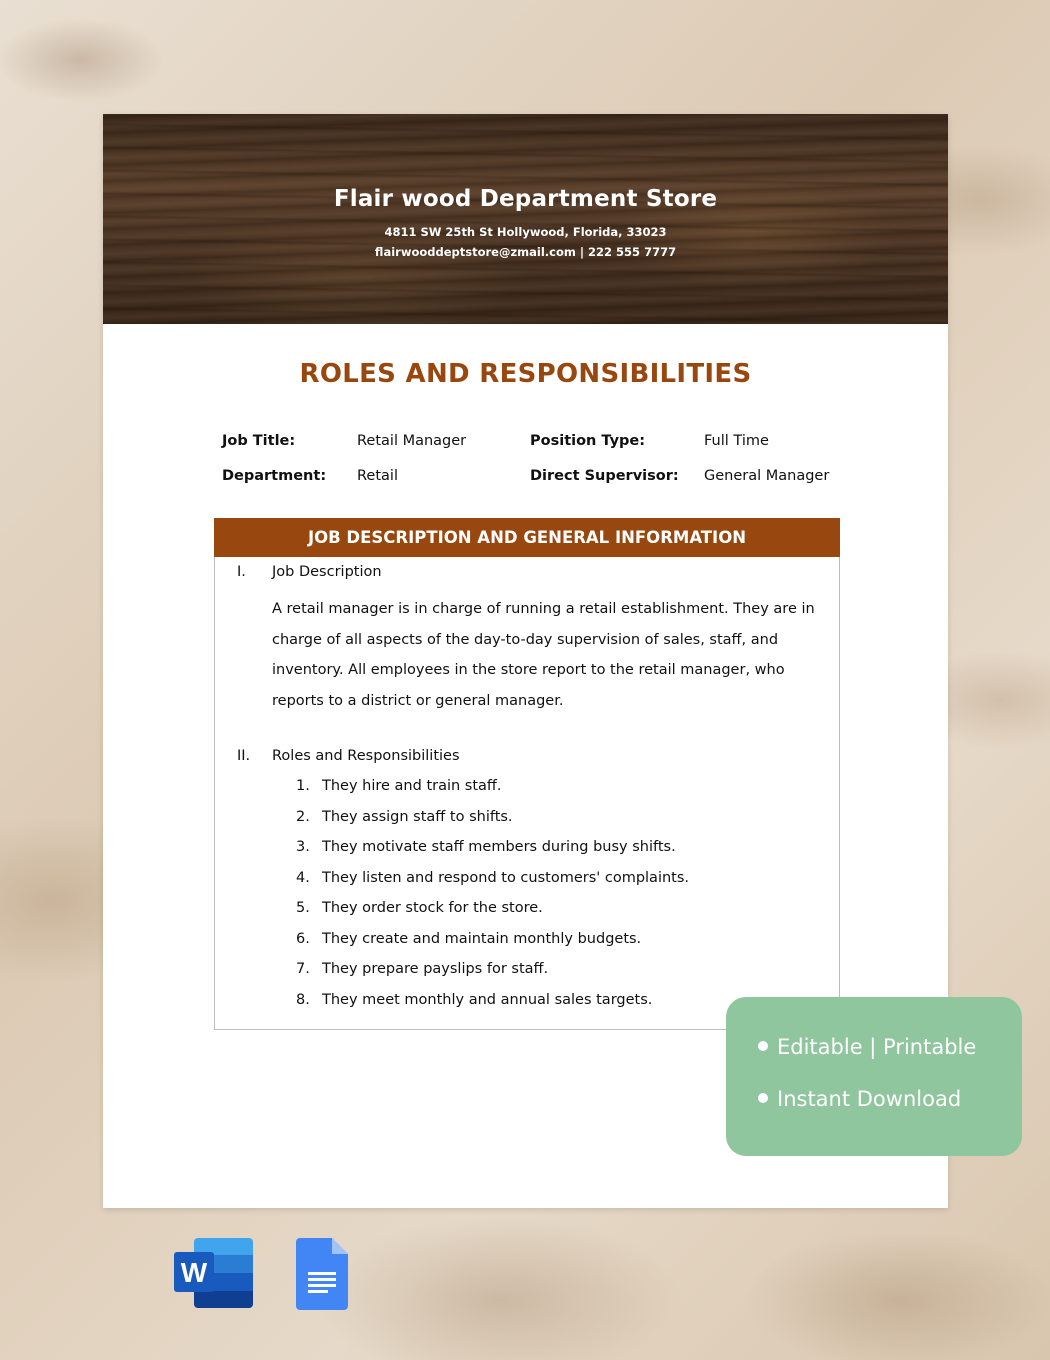 This screenshot has height=1360, width=1050. What do you see at coordinates (303, 908) in the screenshot?
I see `item-number: 5.` at bounding box center [303, 908].